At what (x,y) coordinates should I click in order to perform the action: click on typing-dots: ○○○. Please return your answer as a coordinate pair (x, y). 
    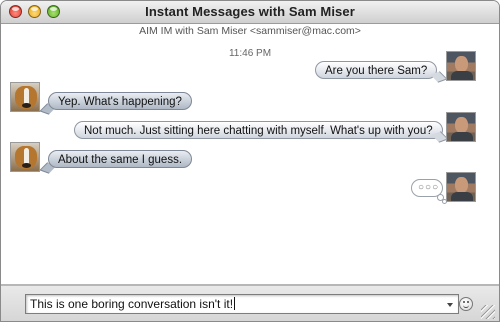
    Looking at the image, I should click on (429, 187).